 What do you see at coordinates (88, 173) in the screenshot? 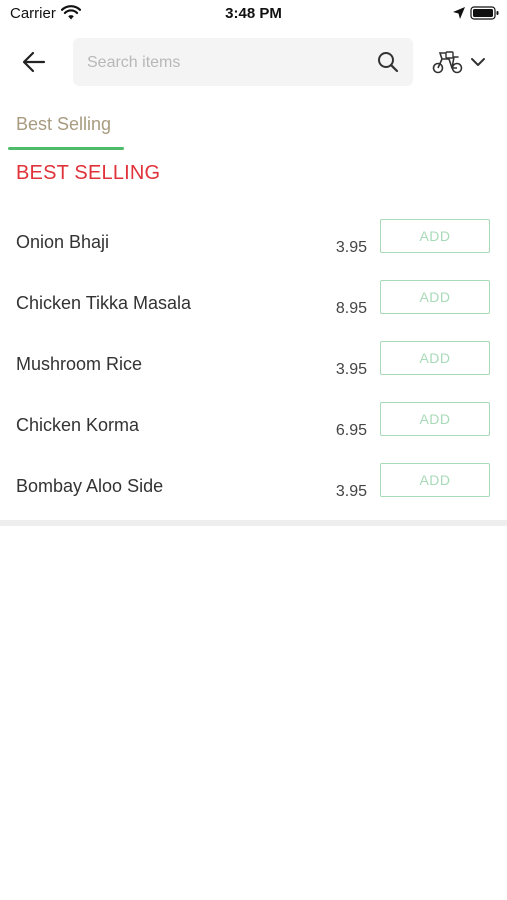
I see `section-title: BEST SELLING` at bounding box center [88, 173].